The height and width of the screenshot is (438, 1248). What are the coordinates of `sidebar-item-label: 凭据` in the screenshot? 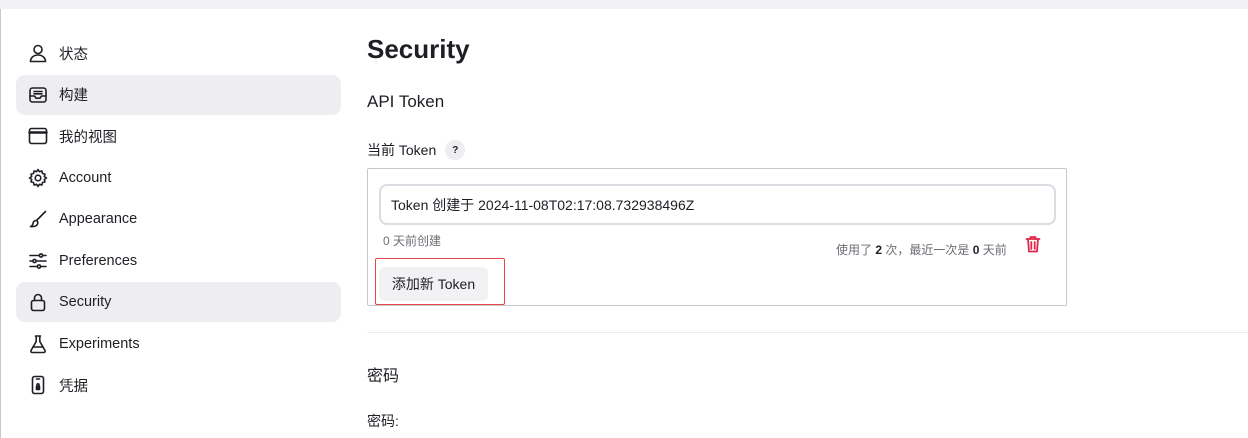 It's located at (73, 386).